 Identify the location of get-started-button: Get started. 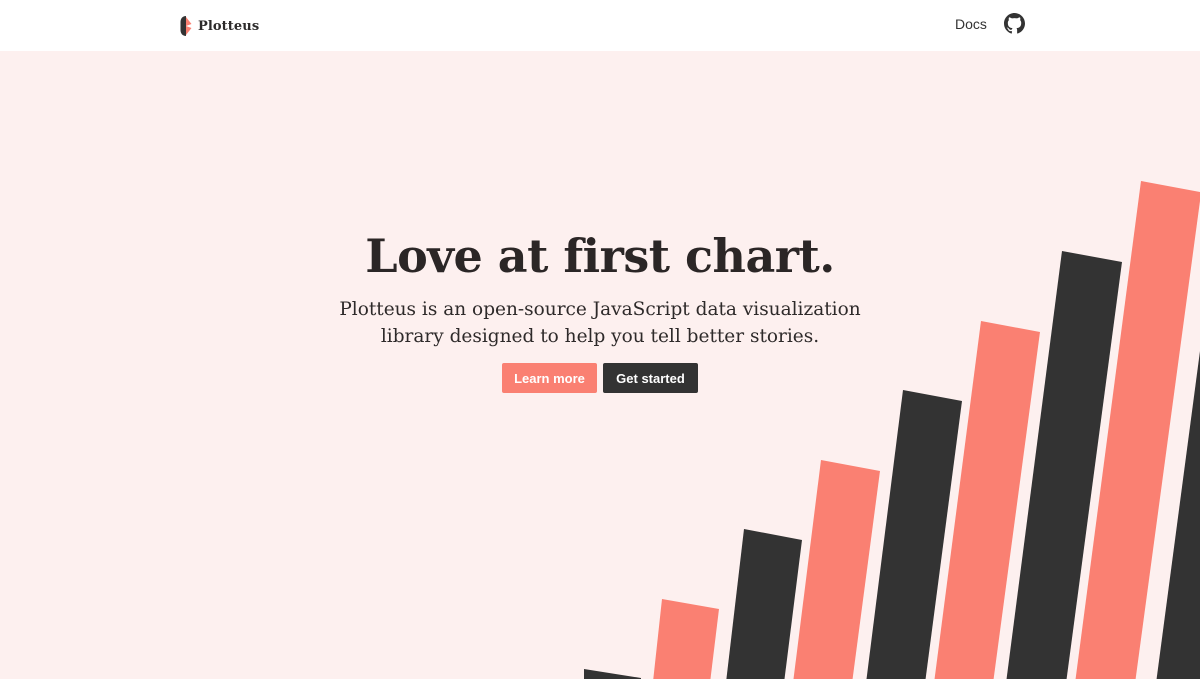
(650, 378).